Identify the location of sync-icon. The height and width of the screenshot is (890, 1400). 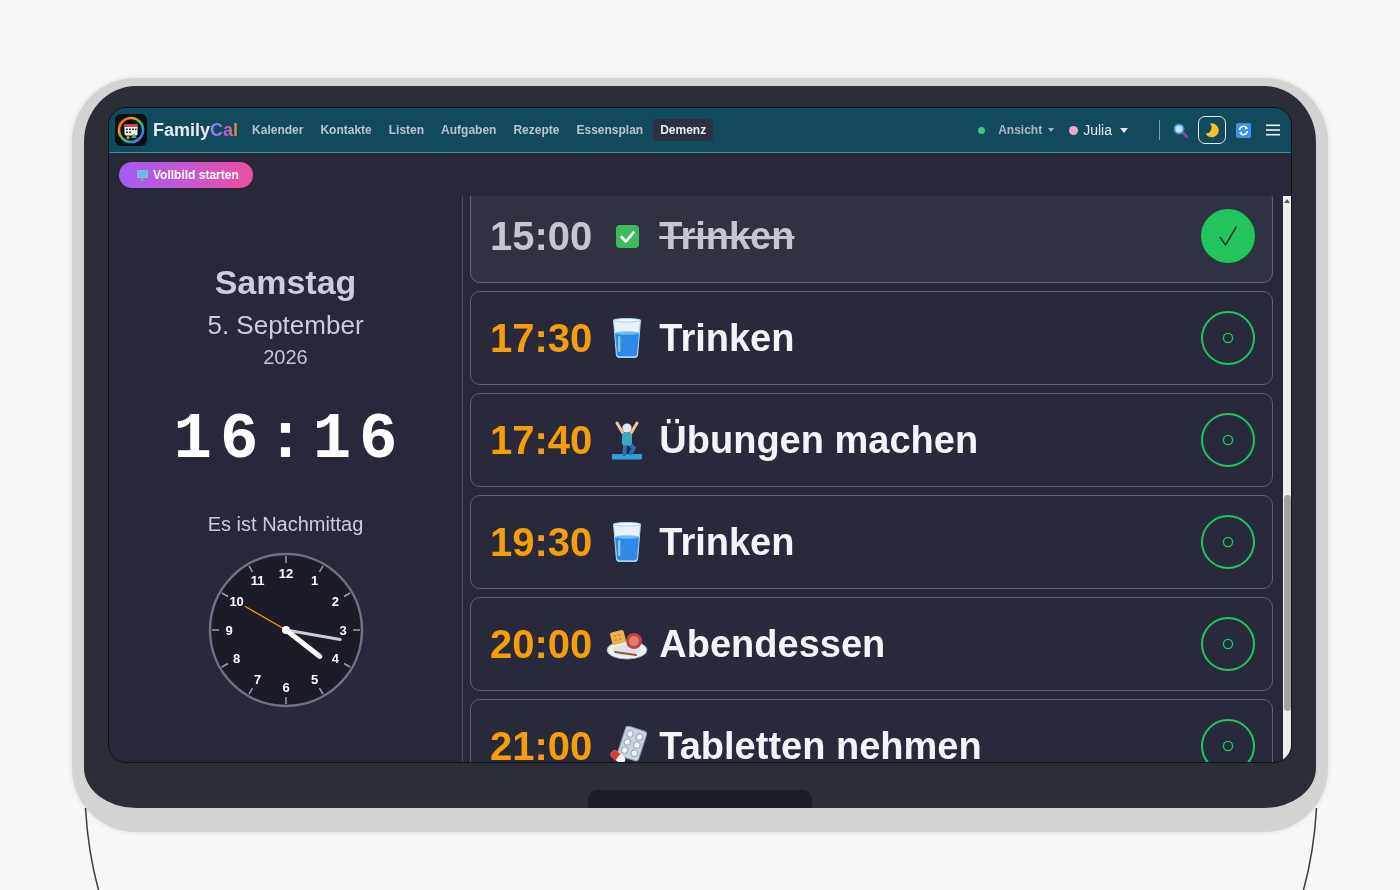
(1243, 130).